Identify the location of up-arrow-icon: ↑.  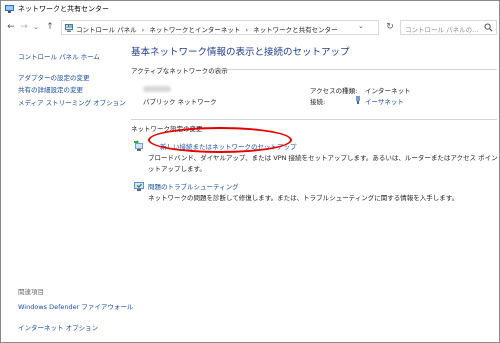
(50, 27).